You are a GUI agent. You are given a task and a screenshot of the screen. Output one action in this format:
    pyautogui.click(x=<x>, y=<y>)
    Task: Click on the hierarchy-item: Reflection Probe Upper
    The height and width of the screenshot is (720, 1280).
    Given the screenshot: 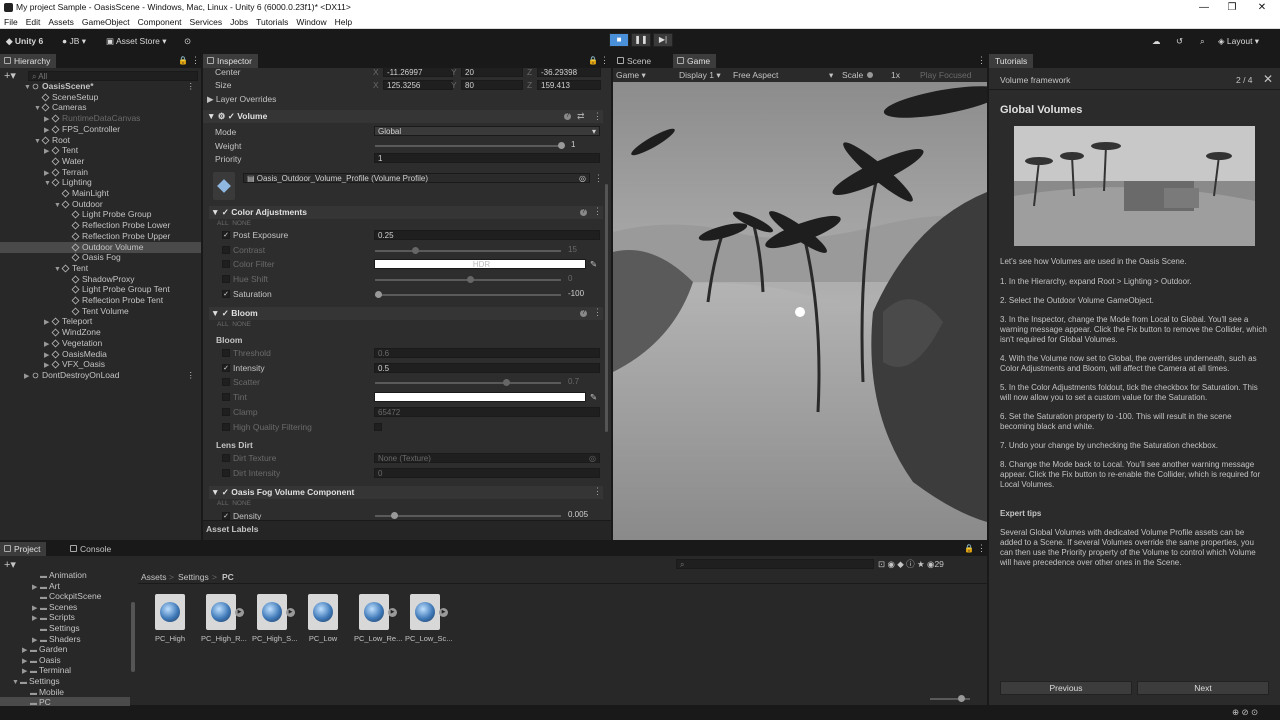 What is the action you would take?
    pyautogui.click(x=100, y=236)
    